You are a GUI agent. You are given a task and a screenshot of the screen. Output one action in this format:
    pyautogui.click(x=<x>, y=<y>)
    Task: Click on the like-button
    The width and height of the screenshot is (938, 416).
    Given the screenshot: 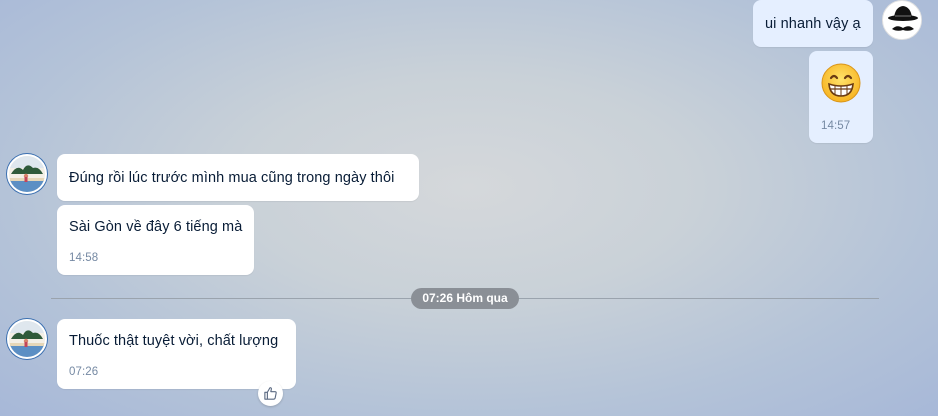 What is the action you would take?
    pyautogui.click(x=270, y=393)
    